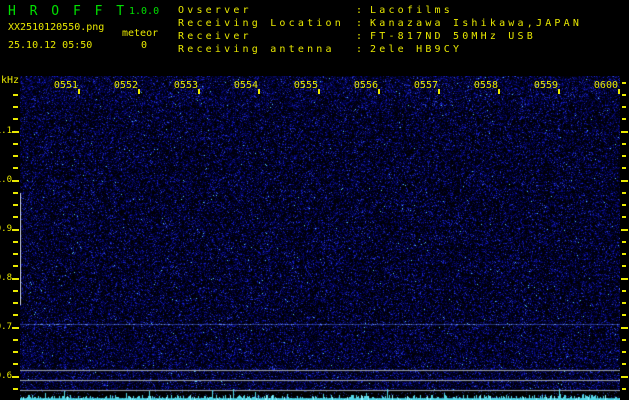 The width and height of the screenshot is (629, 400). I want to click on station-info-row: Receiver: FT-817ND 50MHz USB, so click(380, 36).